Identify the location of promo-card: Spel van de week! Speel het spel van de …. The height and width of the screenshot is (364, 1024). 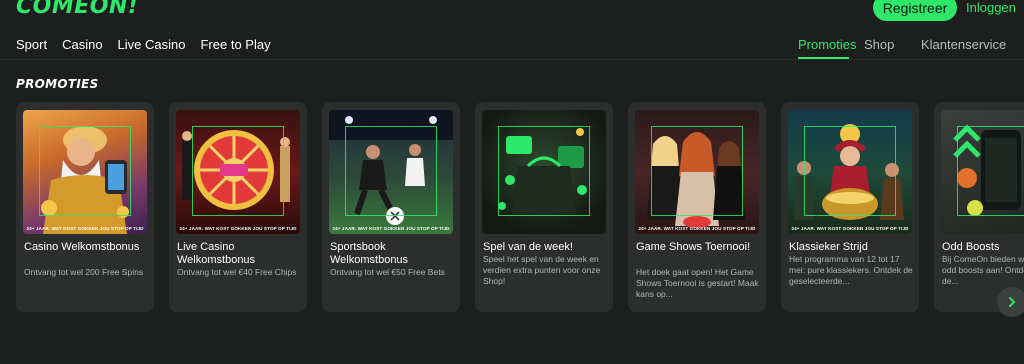
(544, 207).